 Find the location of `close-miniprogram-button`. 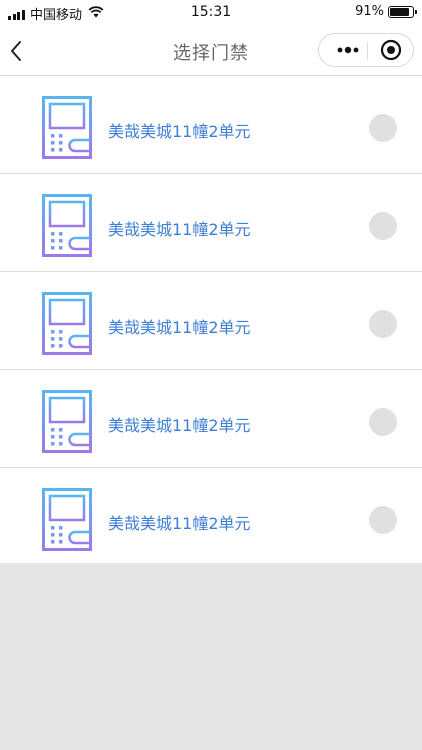

close-miniprogram-button is located at coordinates (391, 50).